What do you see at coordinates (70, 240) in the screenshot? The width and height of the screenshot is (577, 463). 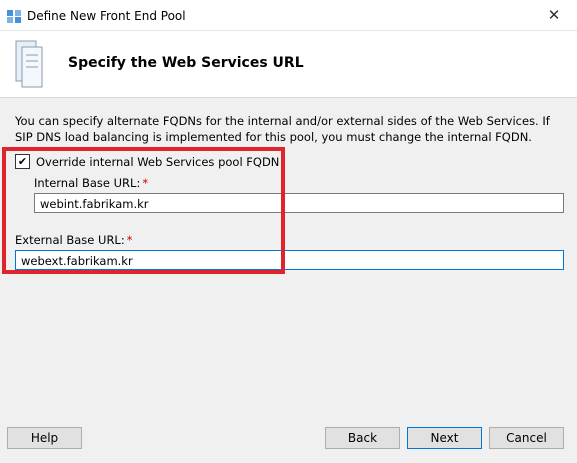 I see `external-url-label-text: External Base URL:` at bounding box center [70, 240].